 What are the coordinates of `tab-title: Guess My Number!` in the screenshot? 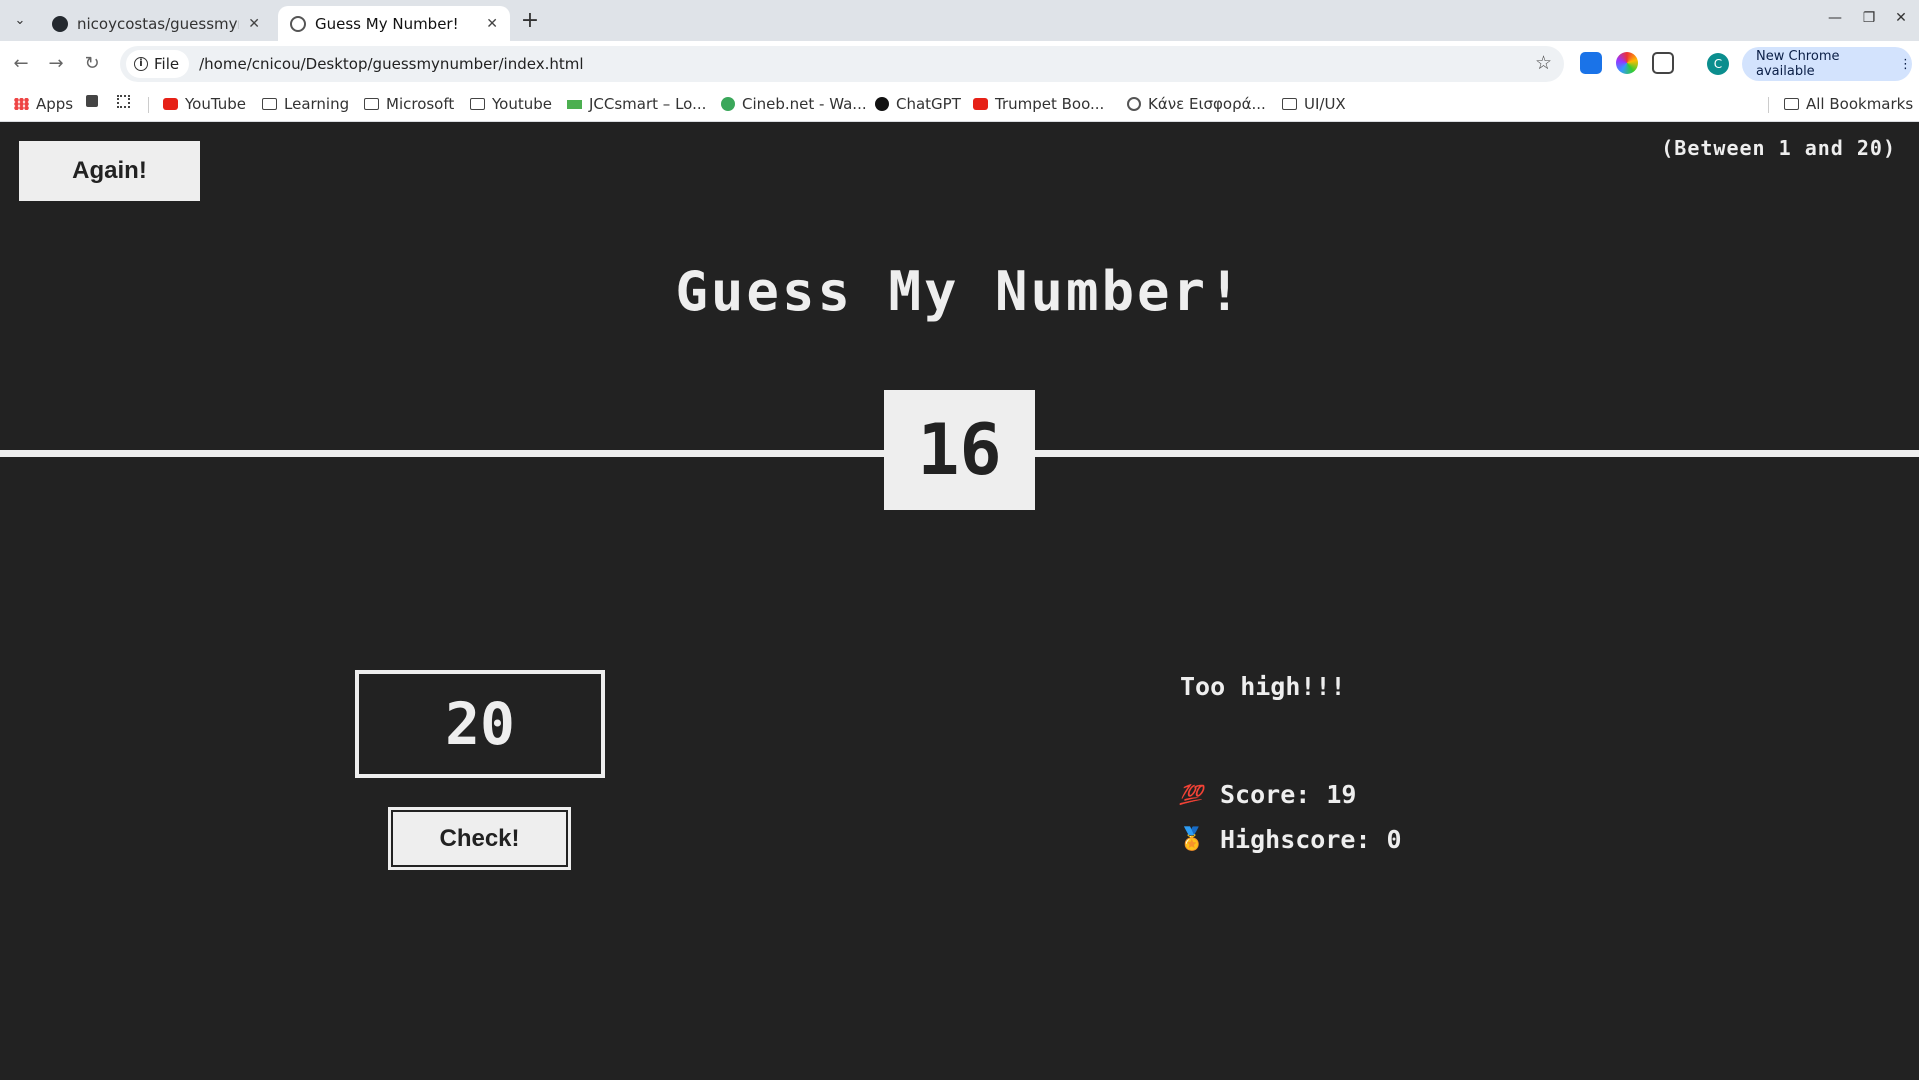 It's located at (387, 23).